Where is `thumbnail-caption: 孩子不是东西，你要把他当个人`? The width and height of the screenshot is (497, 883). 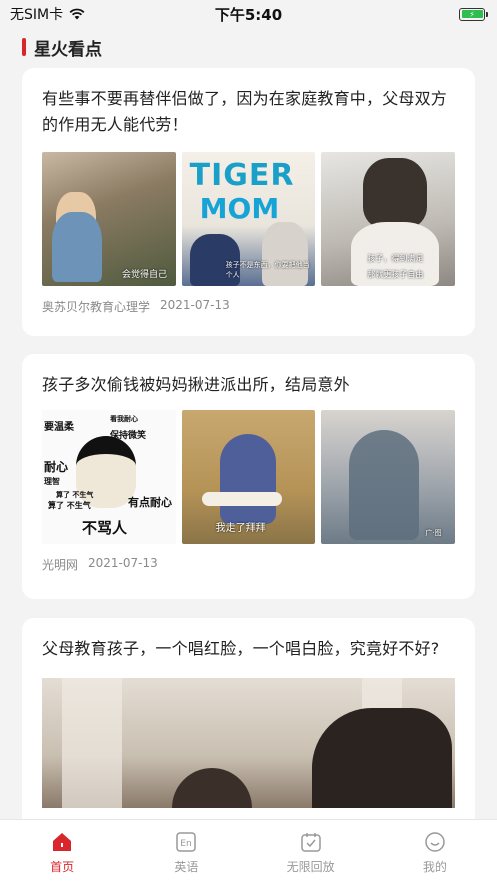 thumbnail-caption: 孩子不是东西，你要把他当个人 is located at coordinates (267, 270).